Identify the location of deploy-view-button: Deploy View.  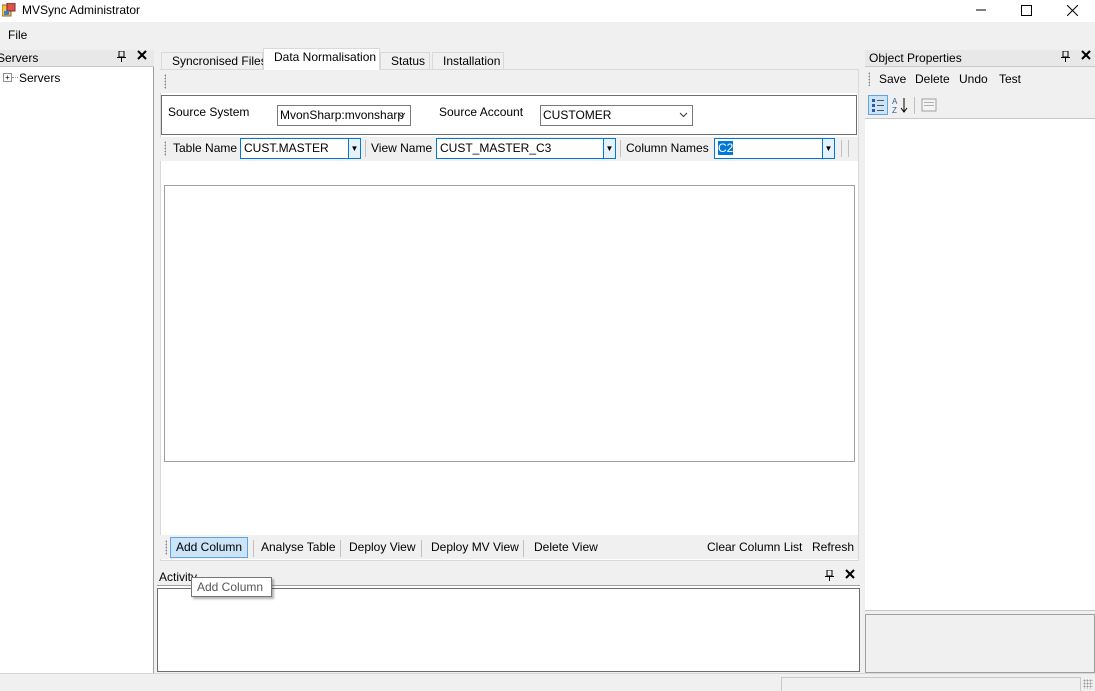
(382, 547).